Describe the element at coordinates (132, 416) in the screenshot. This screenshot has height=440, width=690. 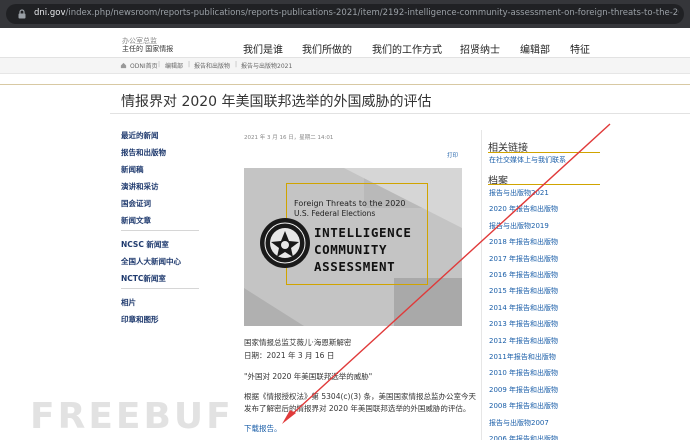
I see `freebuf-watermark: FREEBUF` at that location.